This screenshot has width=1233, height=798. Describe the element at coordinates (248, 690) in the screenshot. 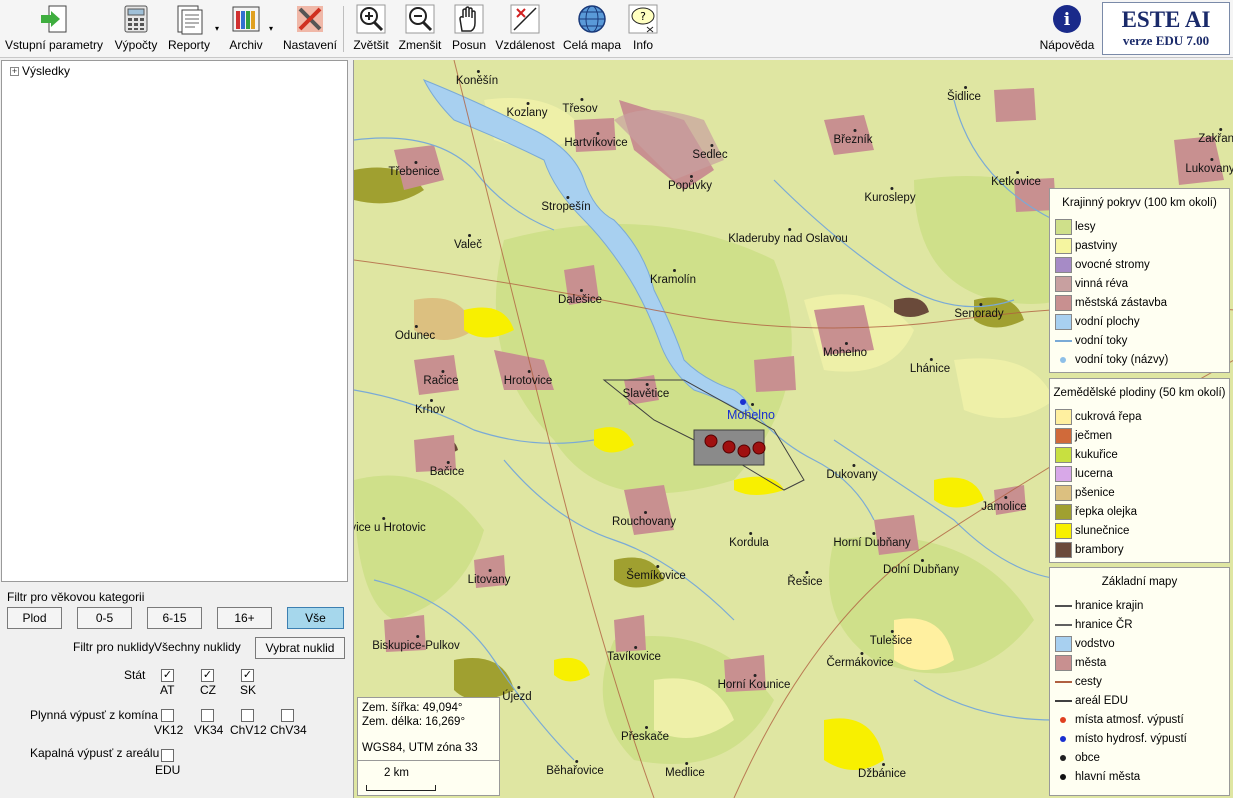

I see `state-sk-label: SK` at that location.